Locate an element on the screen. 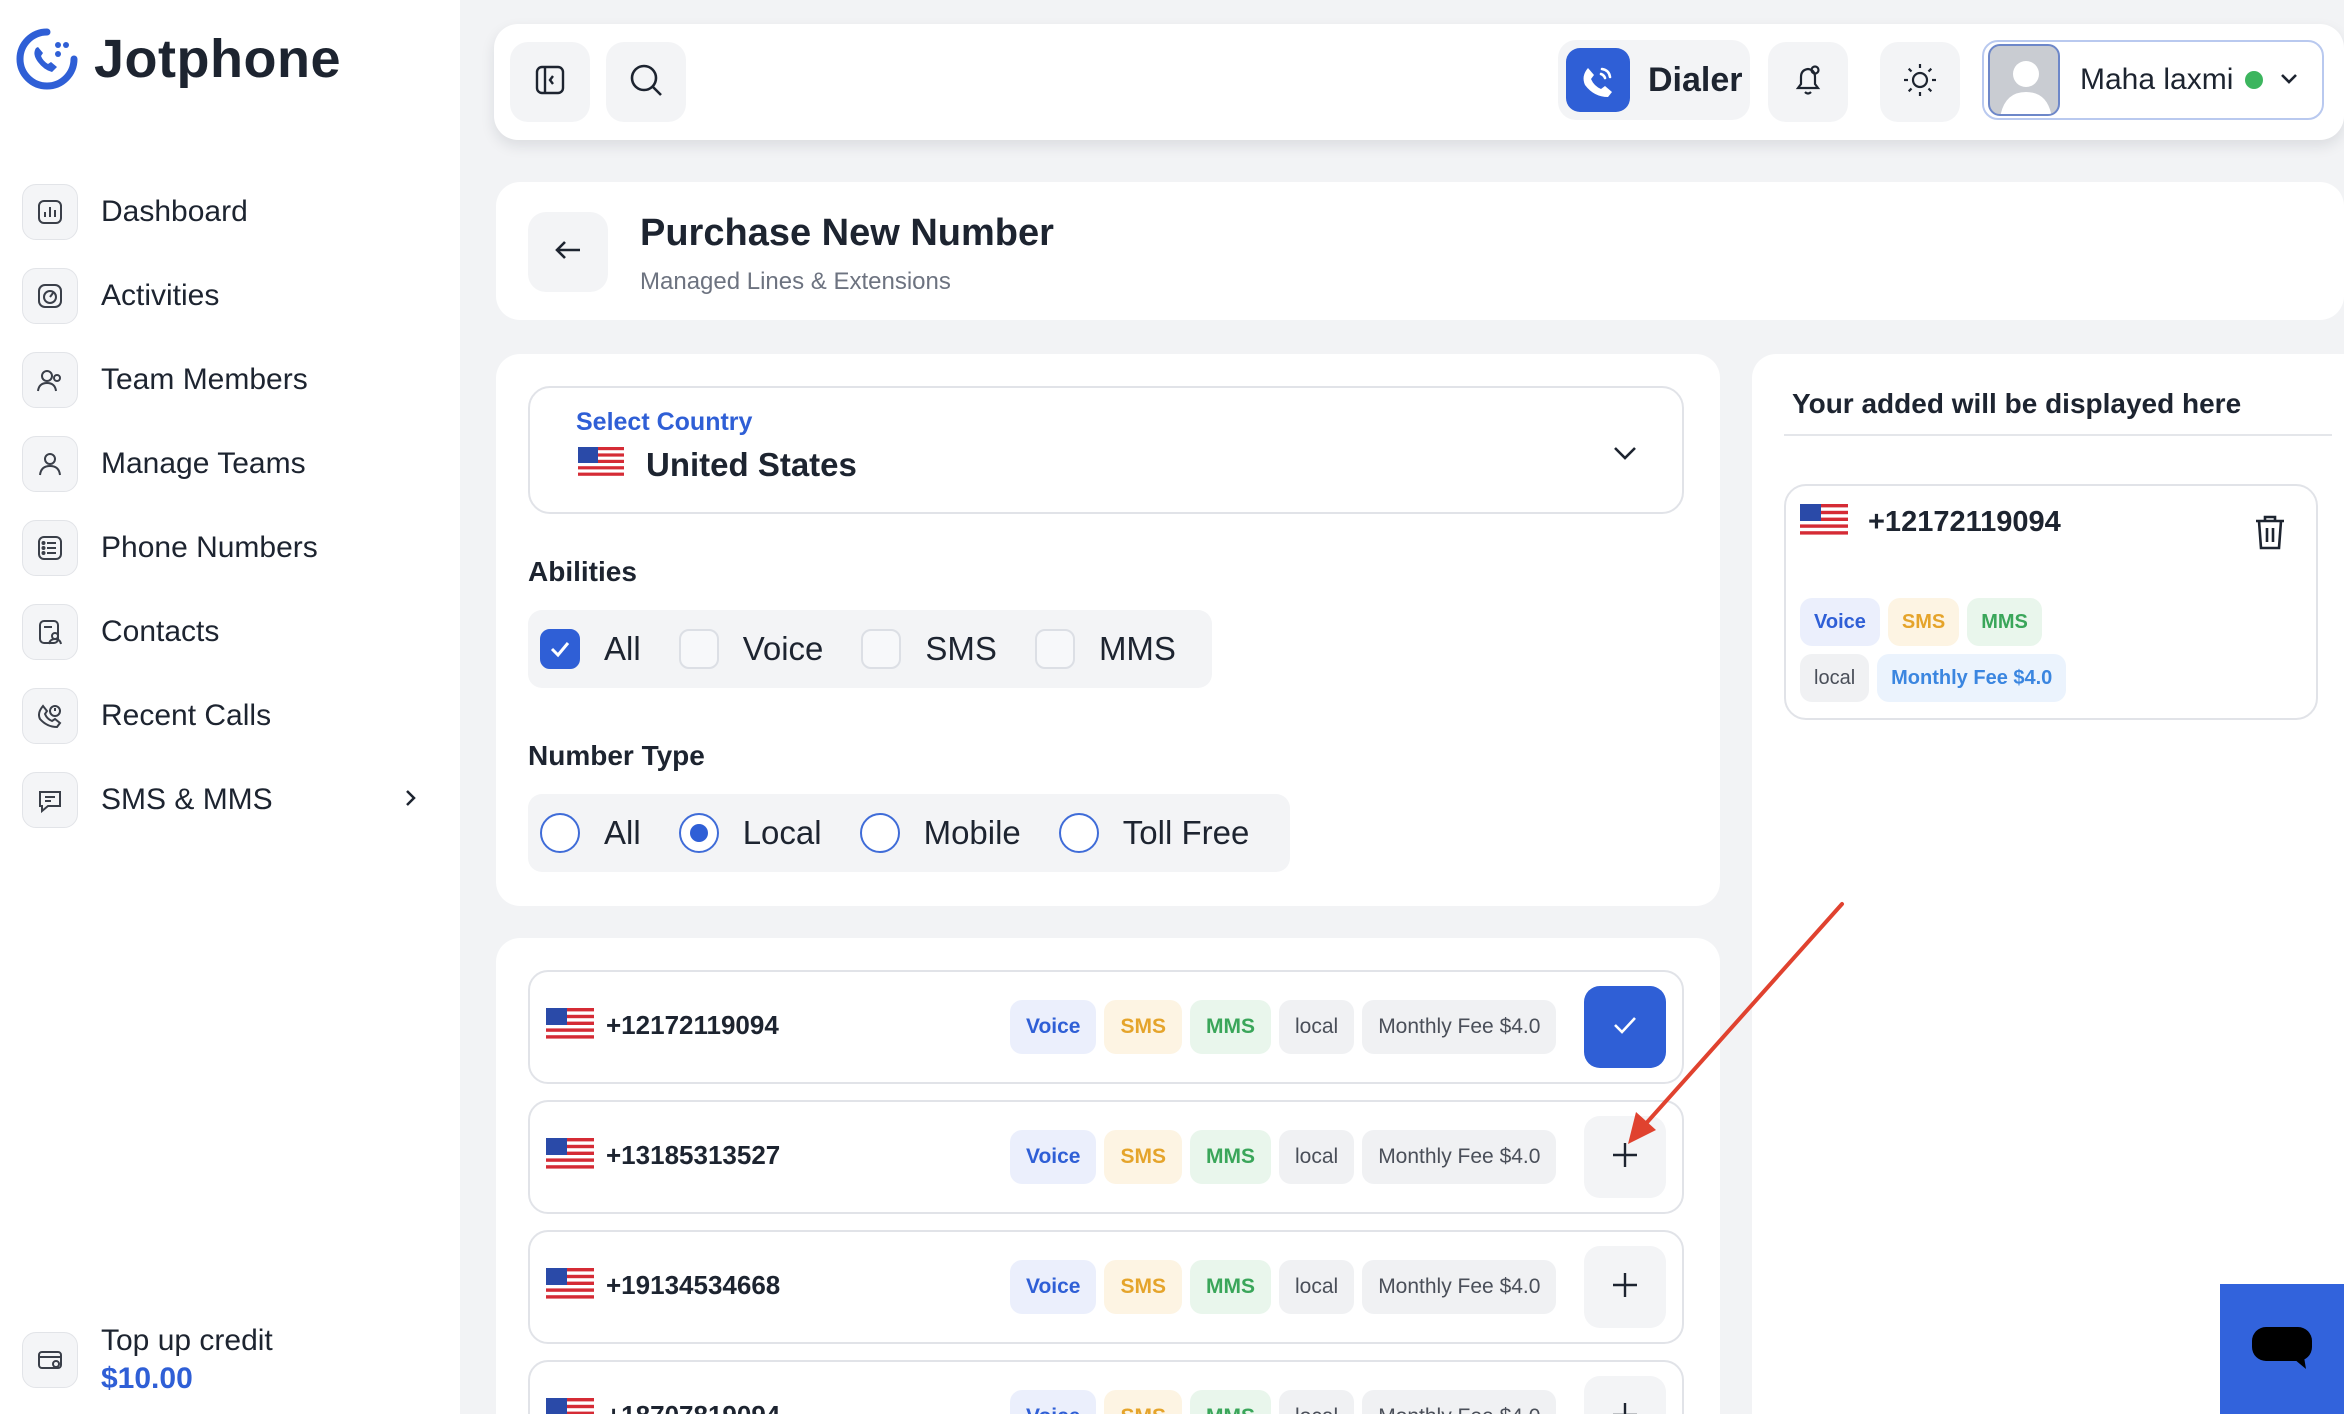 This screenshot has width=2344, height=1414. app-logo: Jotphone is located at coordinates (177, 59).